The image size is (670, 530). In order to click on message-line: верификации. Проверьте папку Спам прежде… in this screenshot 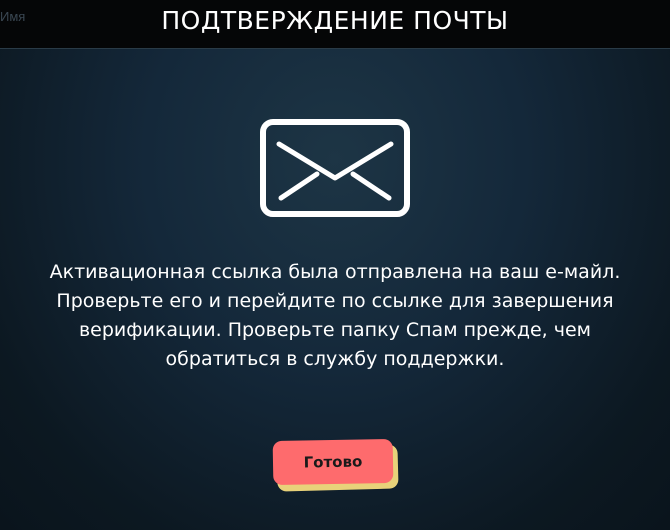, I will do `click(335, 330)`.